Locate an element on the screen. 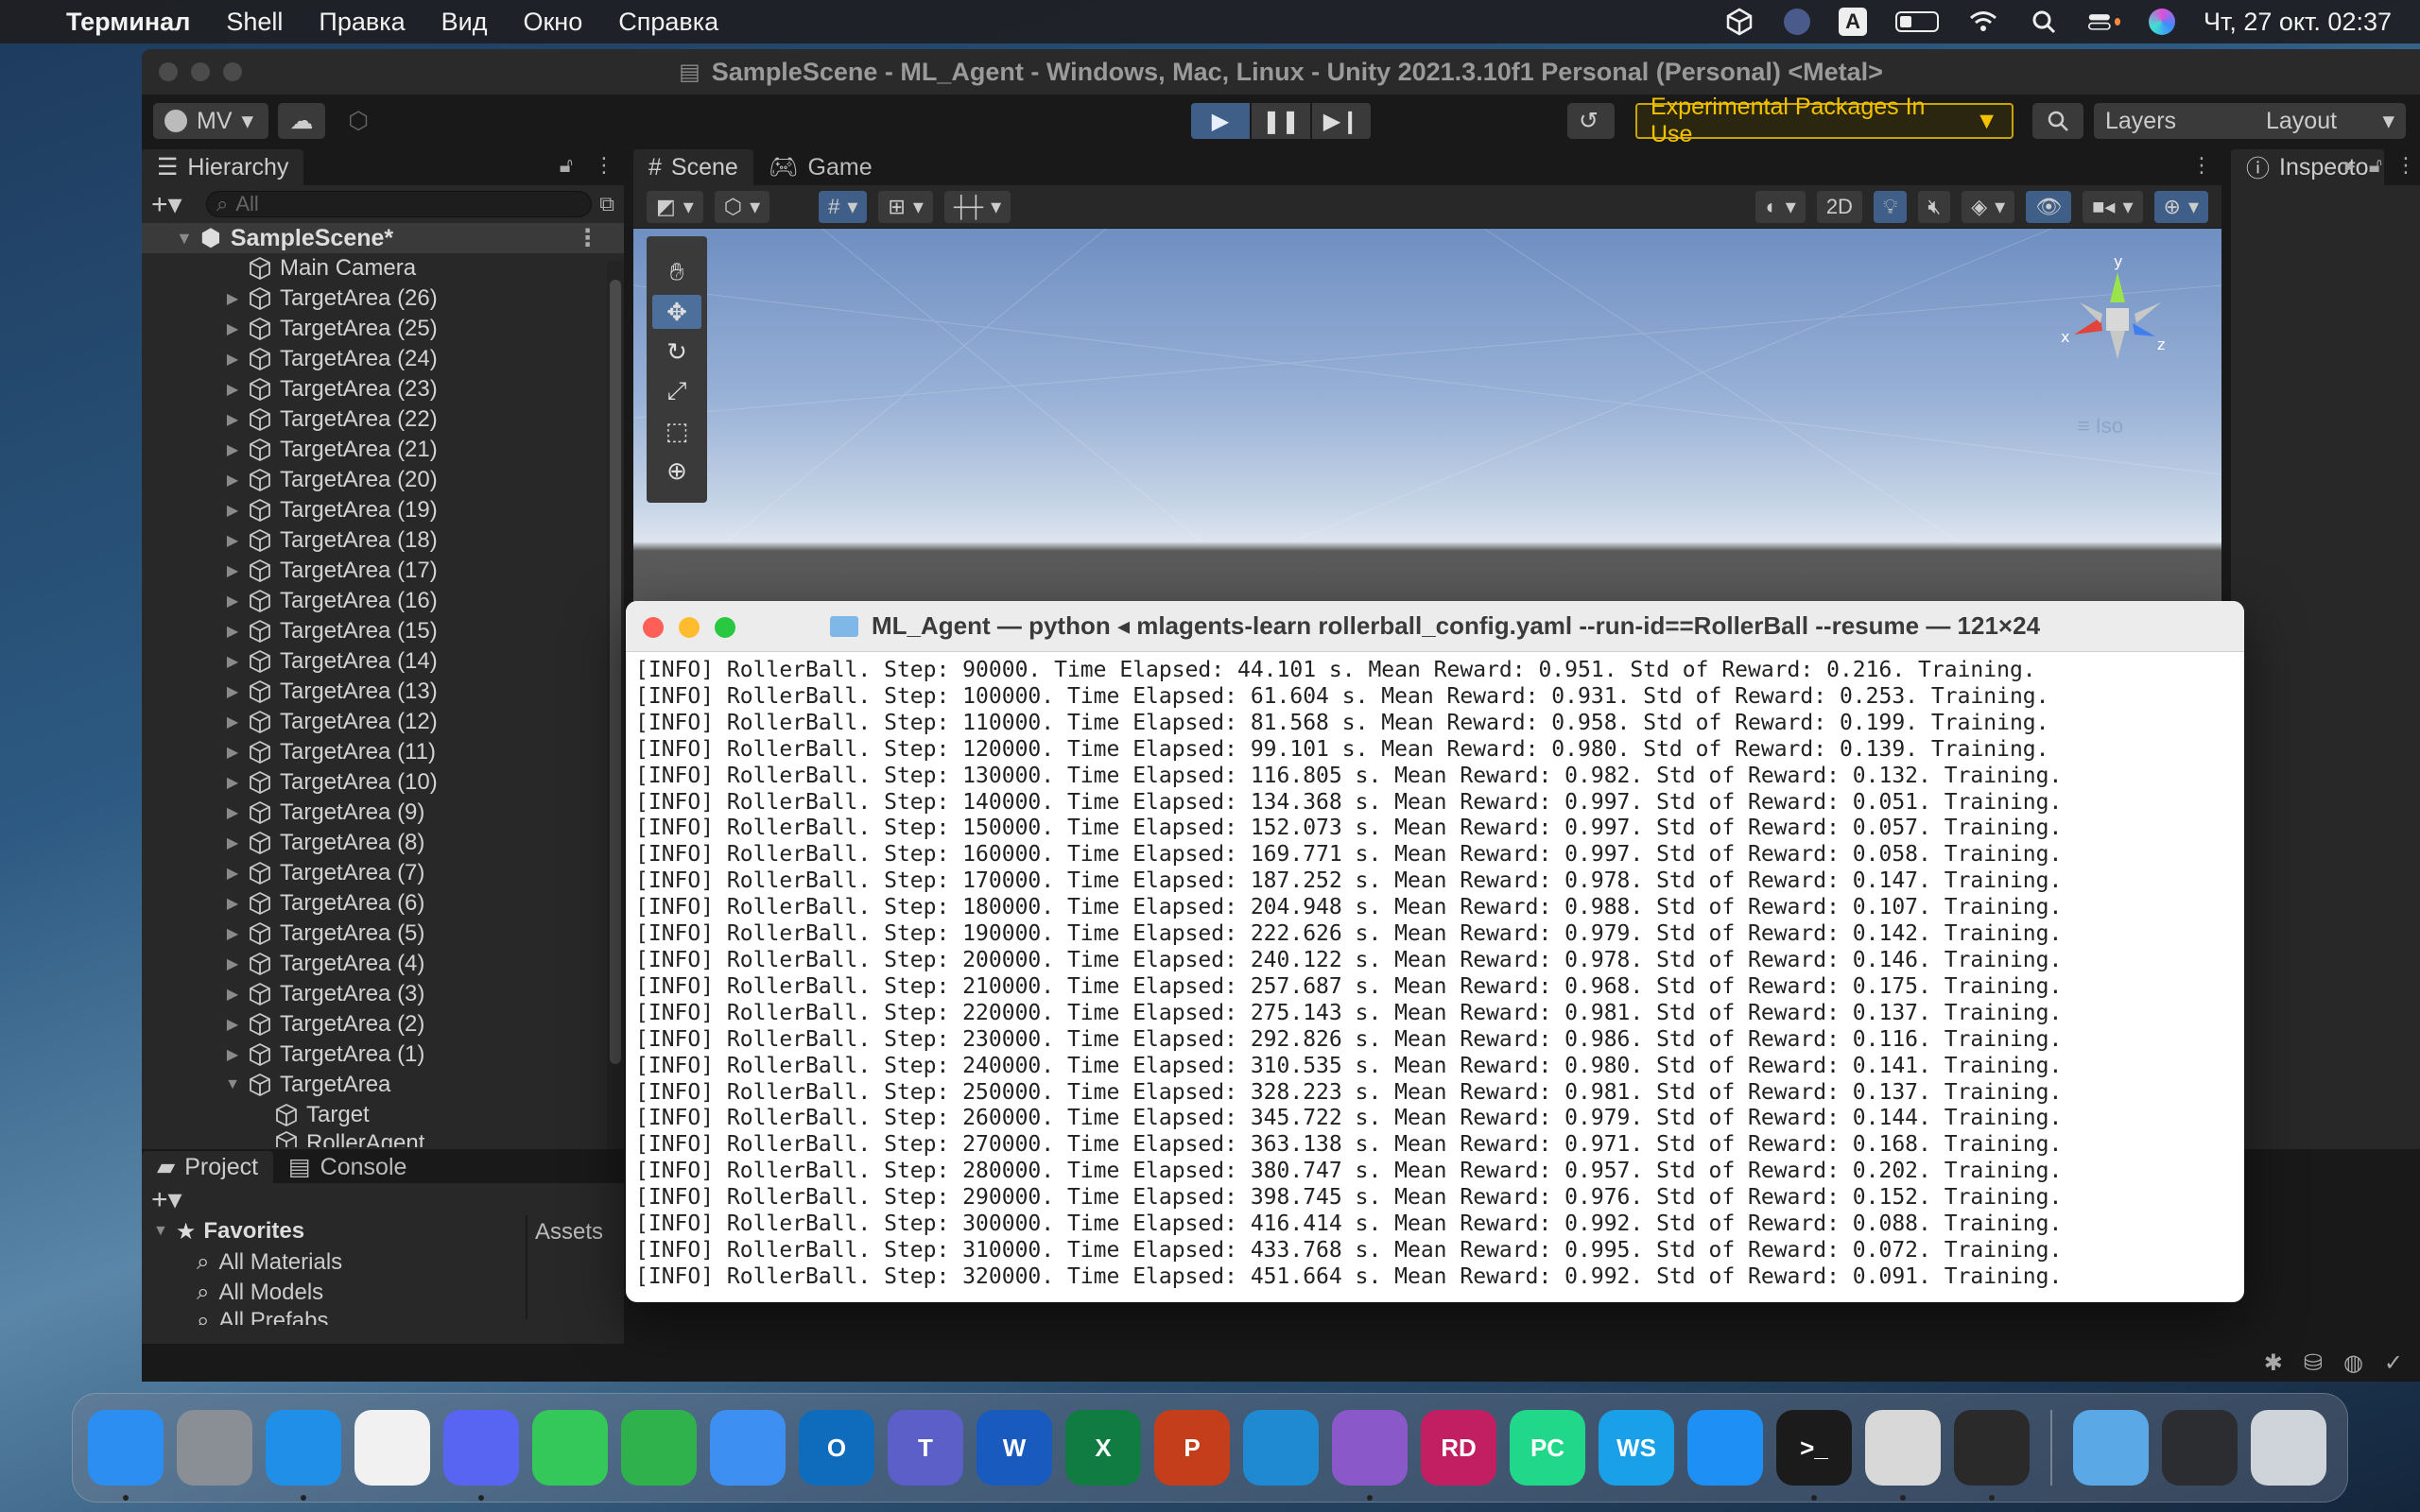  hierarchy-item: ▶ TargetArea (17) is located at coordinates (383, 571).